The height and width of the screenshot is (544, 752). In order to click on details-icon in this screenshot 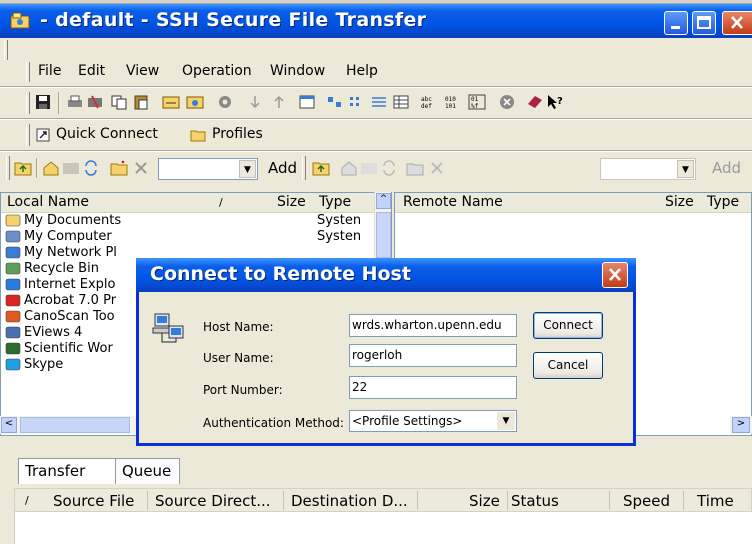, I will do `click(401, 102)`.